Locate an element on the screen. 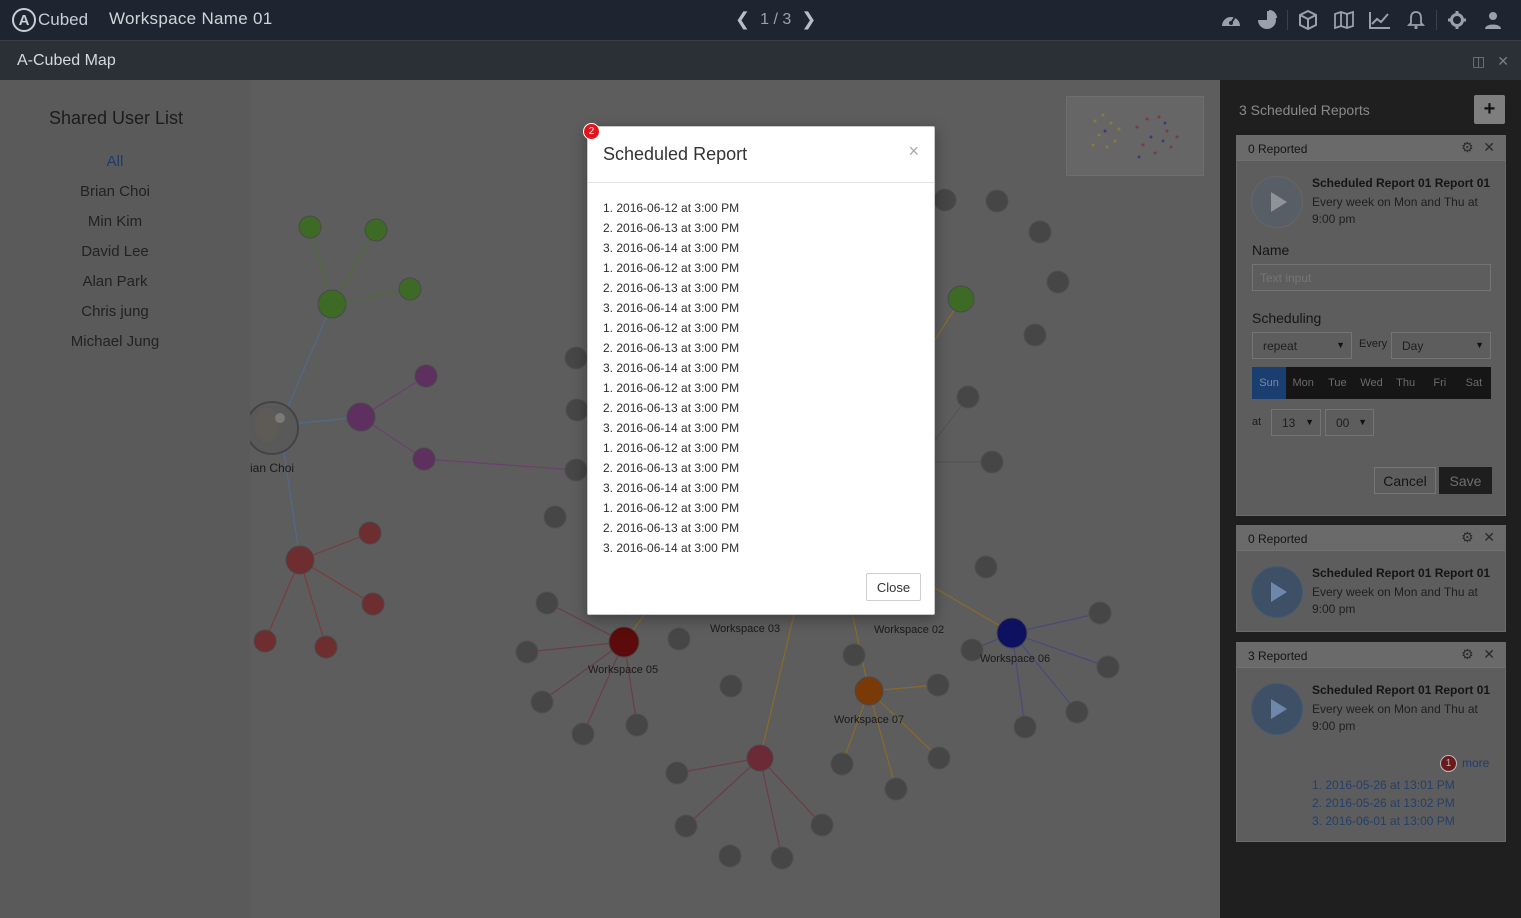 Image resolution: width=1521 pixels, height=918 pixels. user-item-all: All is located at coordinates (115, 167).